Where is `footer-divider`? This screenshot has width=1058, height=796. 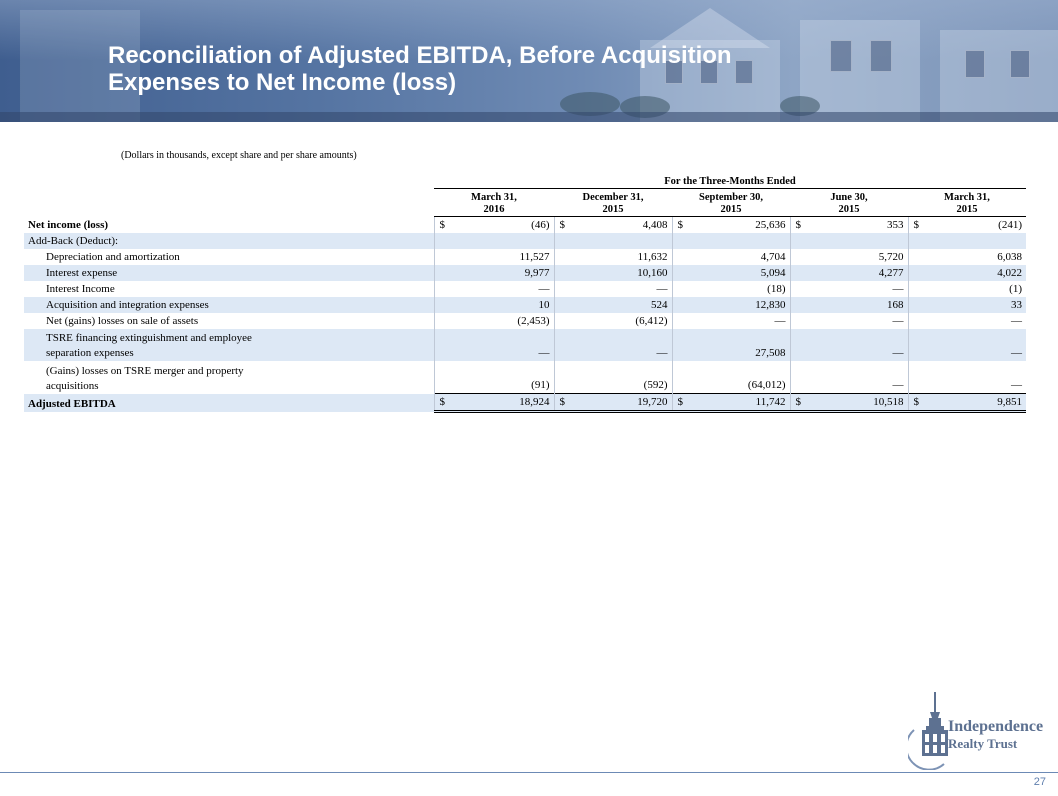
footer-divider is located at coordinates (529, 772).